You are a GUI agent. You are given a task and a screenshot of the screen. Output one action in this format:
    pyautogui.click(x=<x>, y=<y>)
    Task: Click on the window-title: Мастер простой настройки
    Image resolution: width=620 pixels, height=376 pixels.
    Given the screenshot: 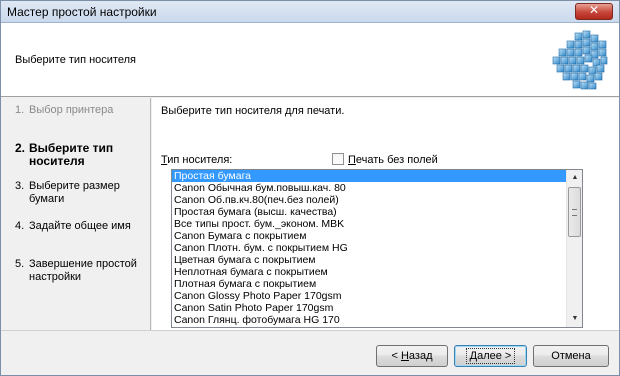 What is the action you would take?
    pyautogui.click(x=82, y=12)
    